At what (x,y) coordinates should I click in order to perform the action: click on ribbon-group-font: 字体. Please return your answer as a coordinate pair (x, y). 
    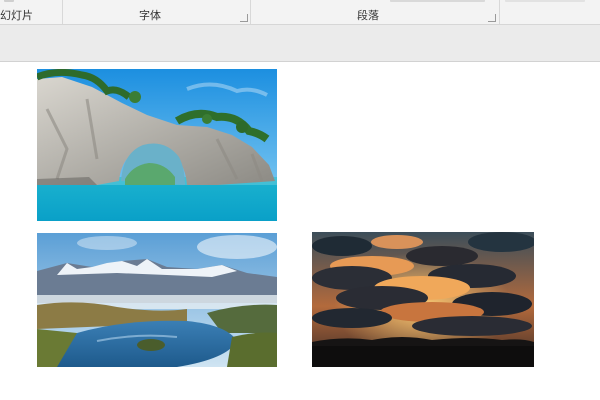
    Looking at the image, I should click on (156, 12).